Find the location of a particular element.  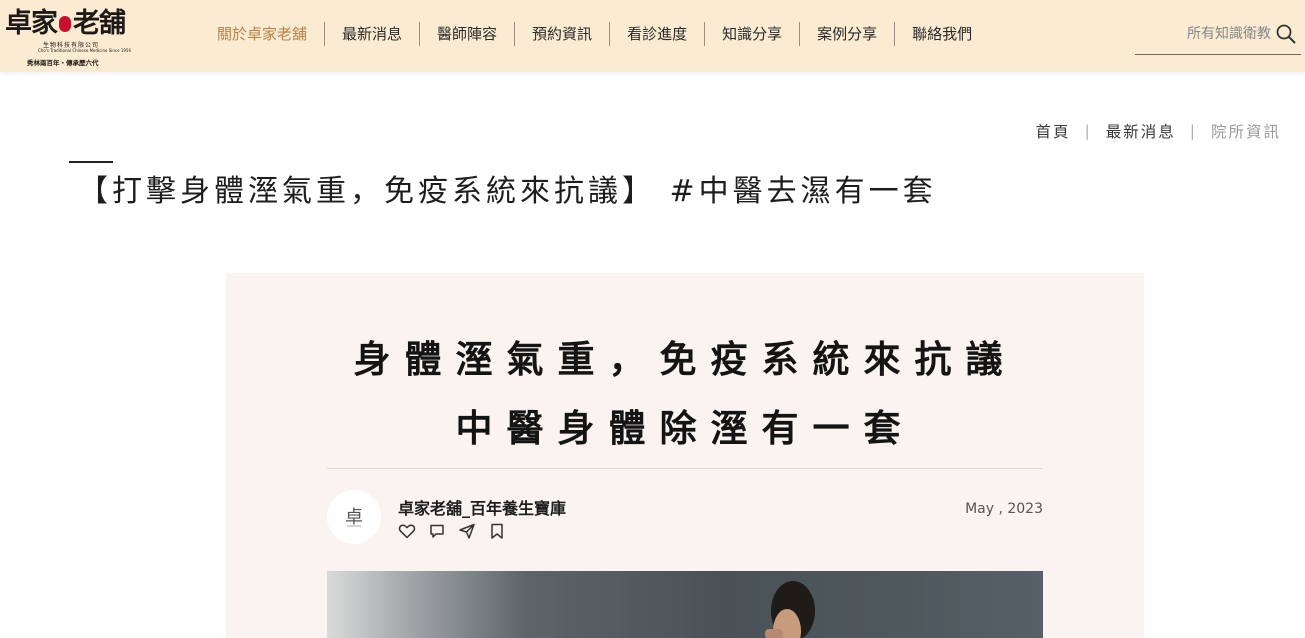

nav-item-appointment: 預約資訊 is located at coordinates (561, 34).